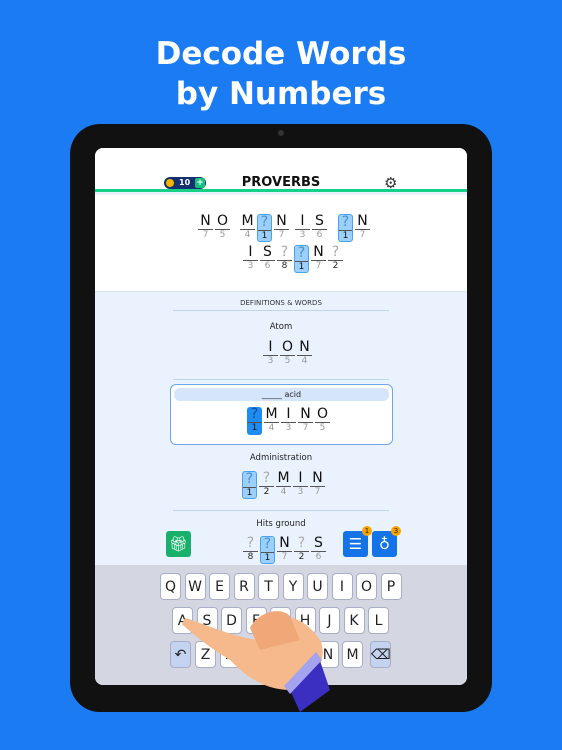  I want to click on pointing-hand-illustration, so click(256, 661).